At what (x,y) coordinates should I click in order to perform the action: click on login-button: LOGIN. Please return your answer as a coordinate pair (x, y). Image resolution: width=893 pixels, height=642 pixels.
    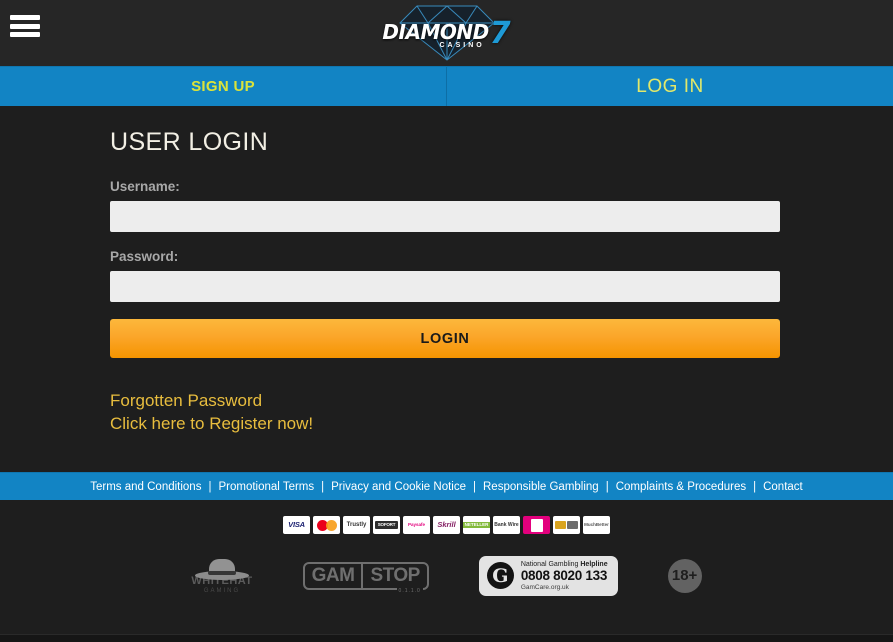
    Looking at the image, I should click on (445, 338).